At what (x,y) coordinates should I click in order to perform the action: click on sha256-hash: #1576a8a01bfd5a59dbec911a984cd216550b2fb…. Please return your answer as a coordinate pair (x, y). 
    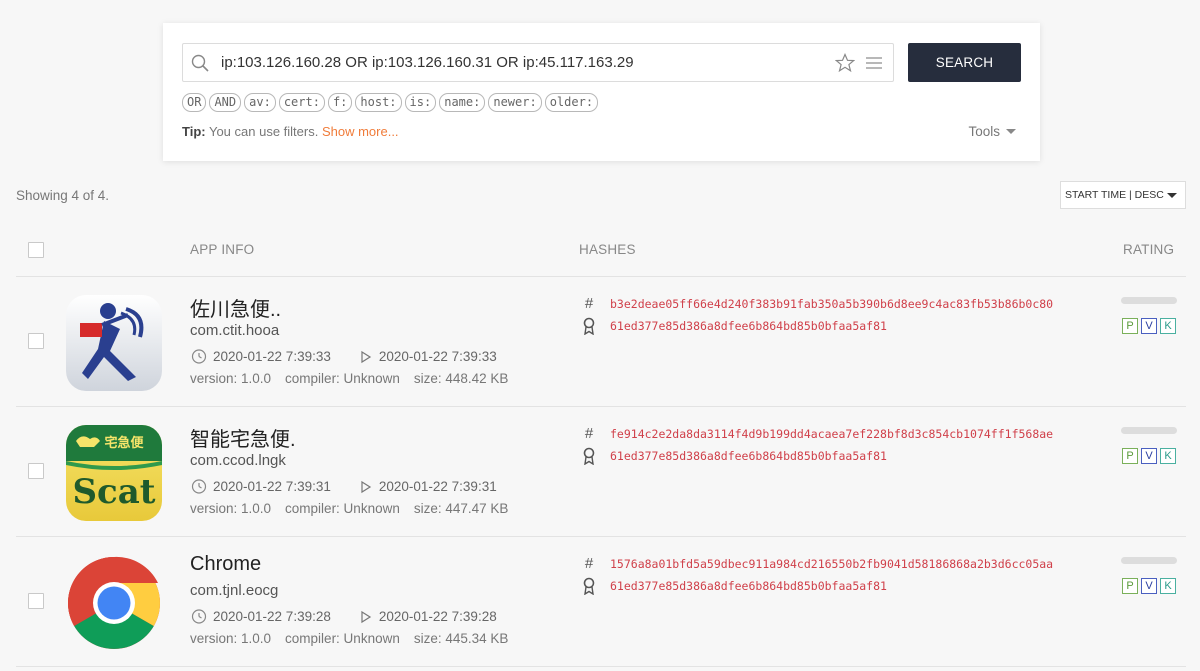
    Looking at the image, I should click on (817, 563).